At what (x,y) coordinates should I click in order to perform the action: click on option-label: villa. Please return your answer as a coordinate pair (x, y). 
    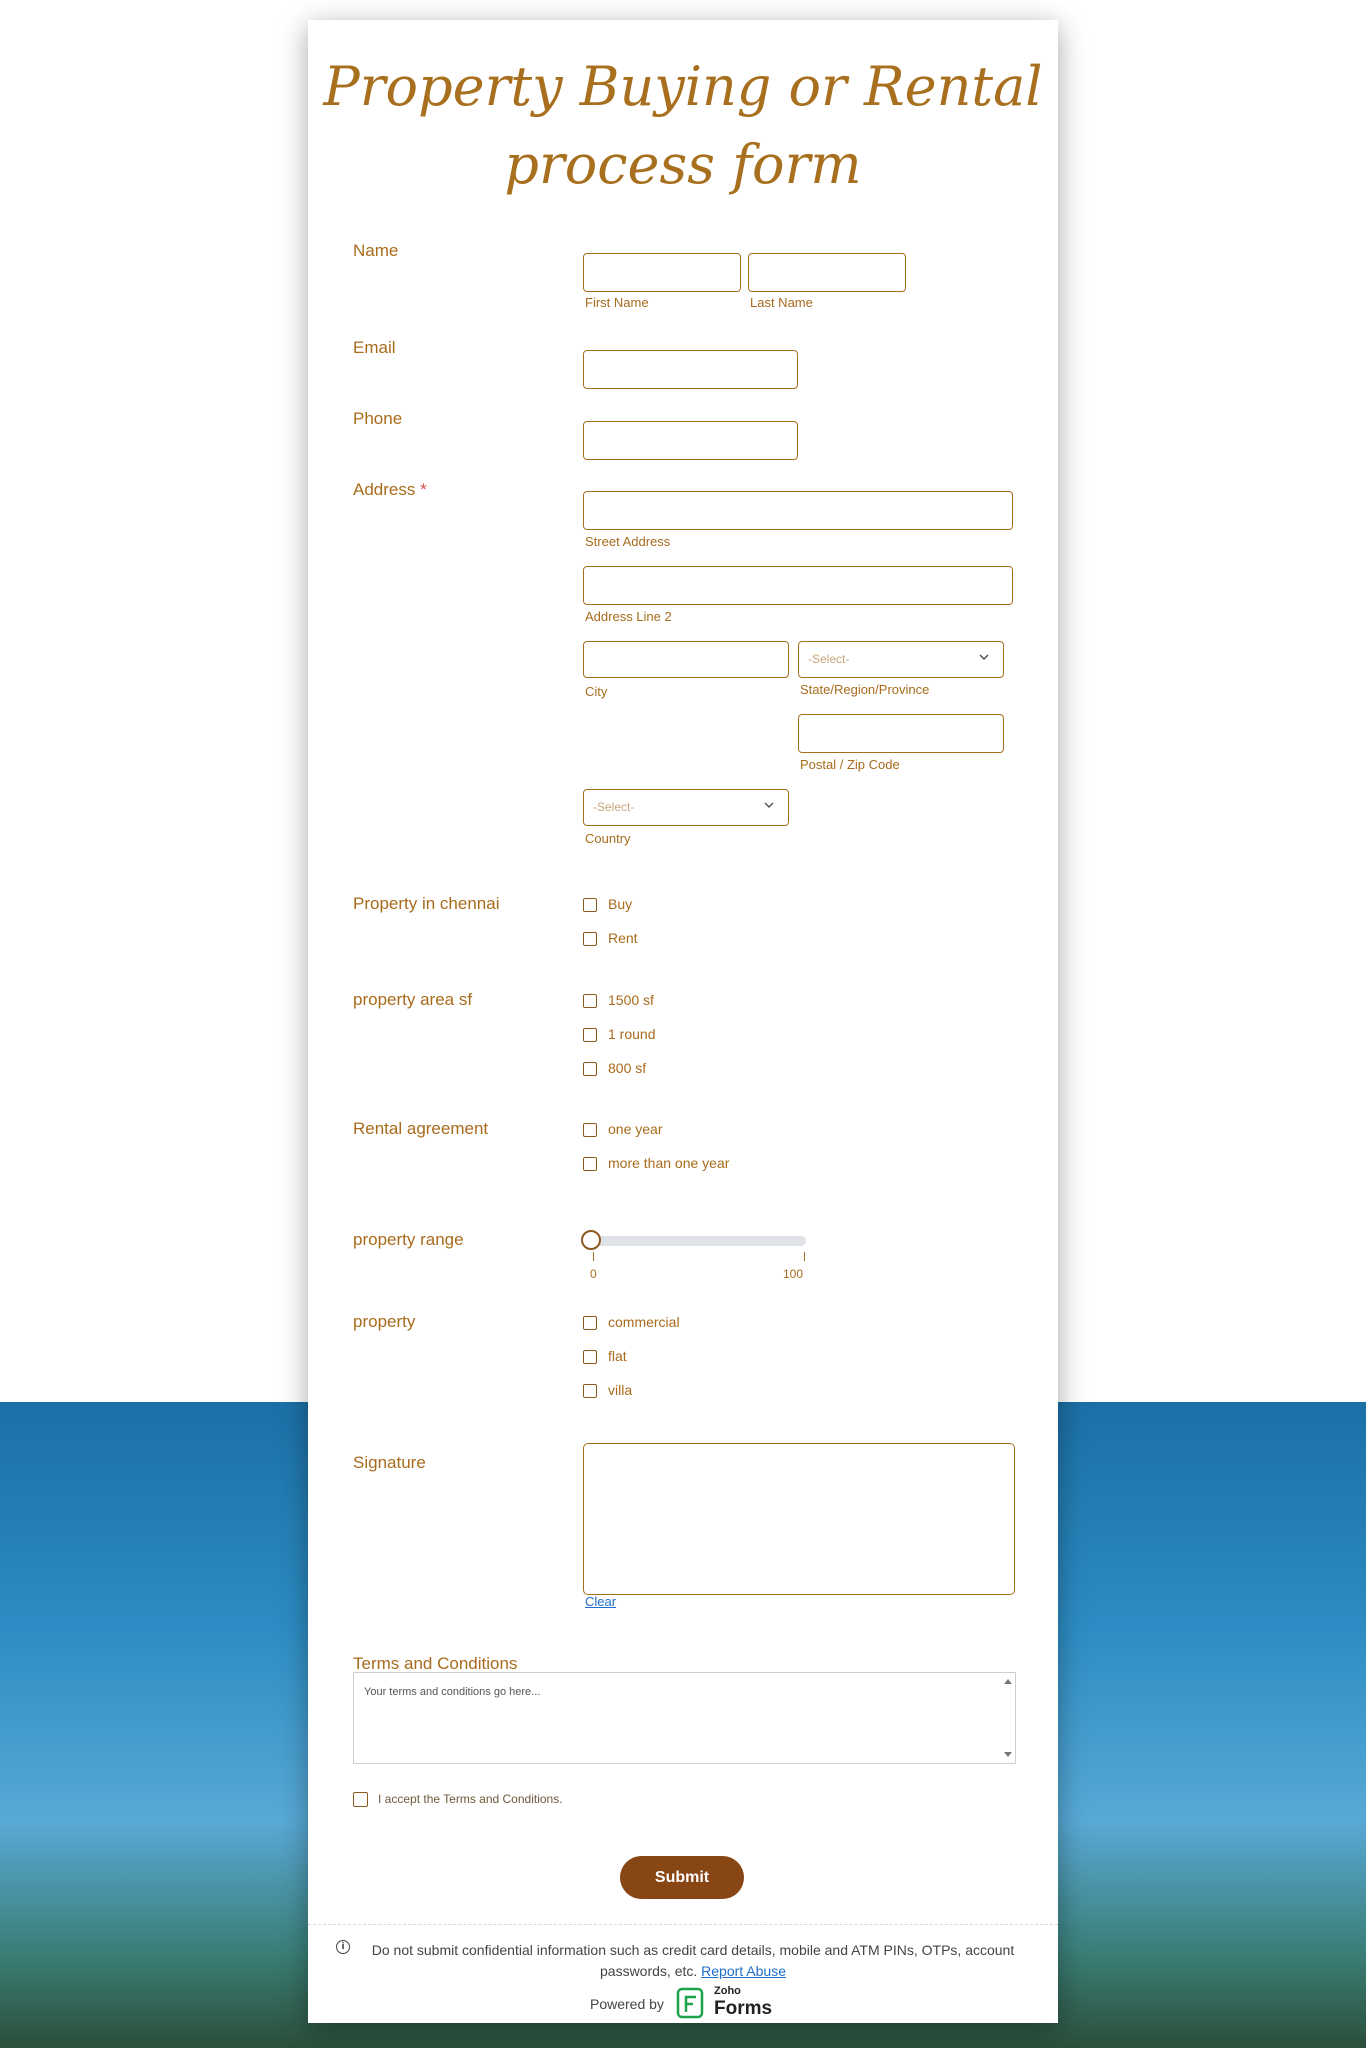
    Looking at the image, I should click on (620, 1390).